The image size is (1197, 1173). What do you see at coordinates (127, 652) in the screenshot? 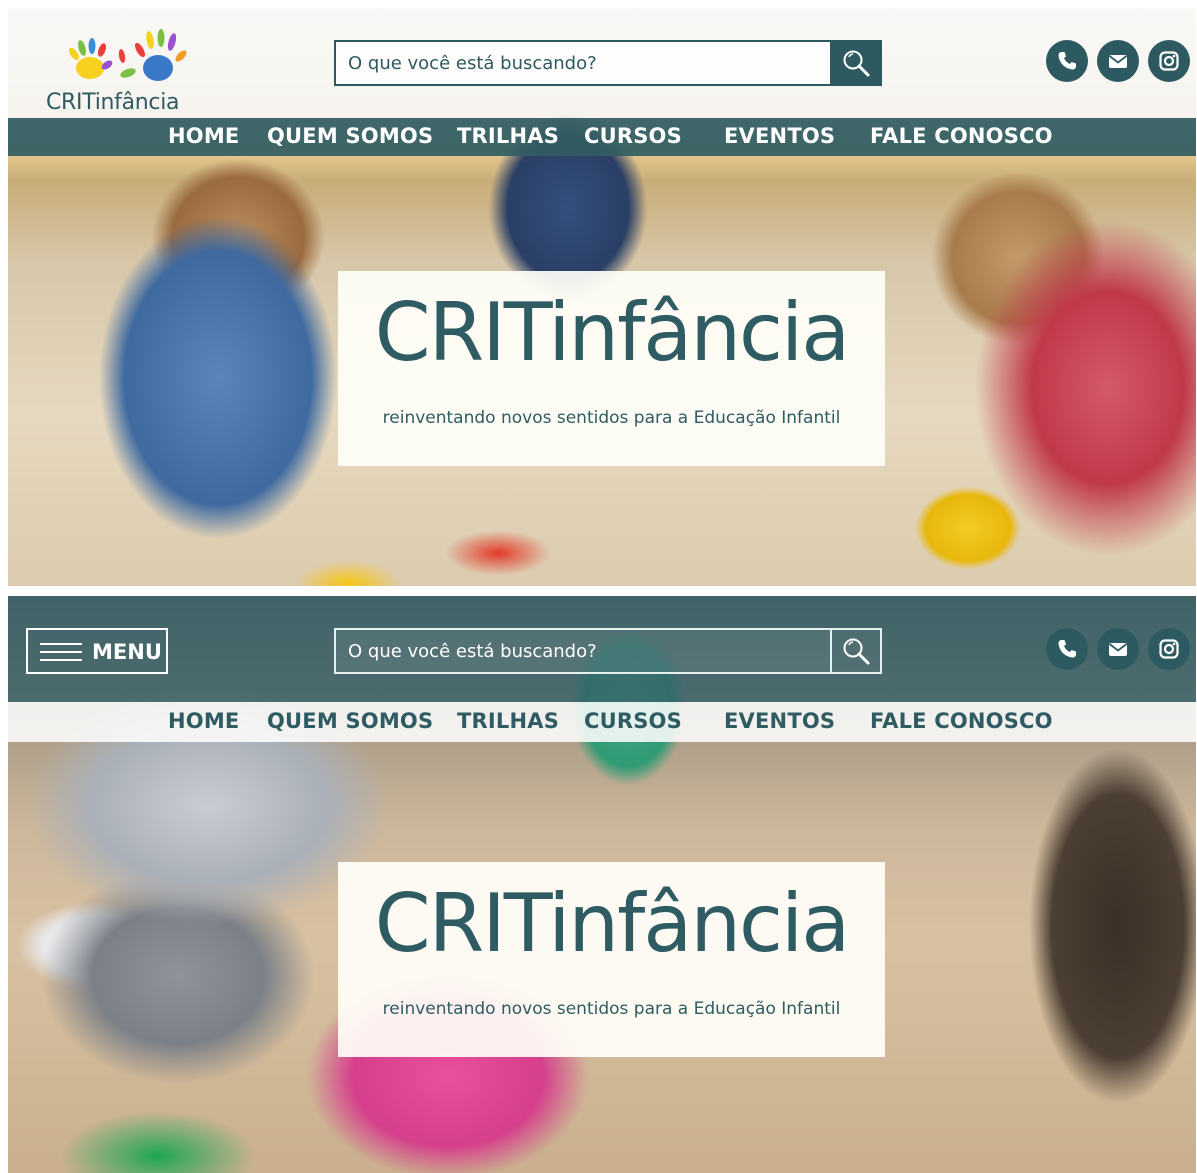
I see `menu-button-label: MENU` at bounding box center [127, 652].